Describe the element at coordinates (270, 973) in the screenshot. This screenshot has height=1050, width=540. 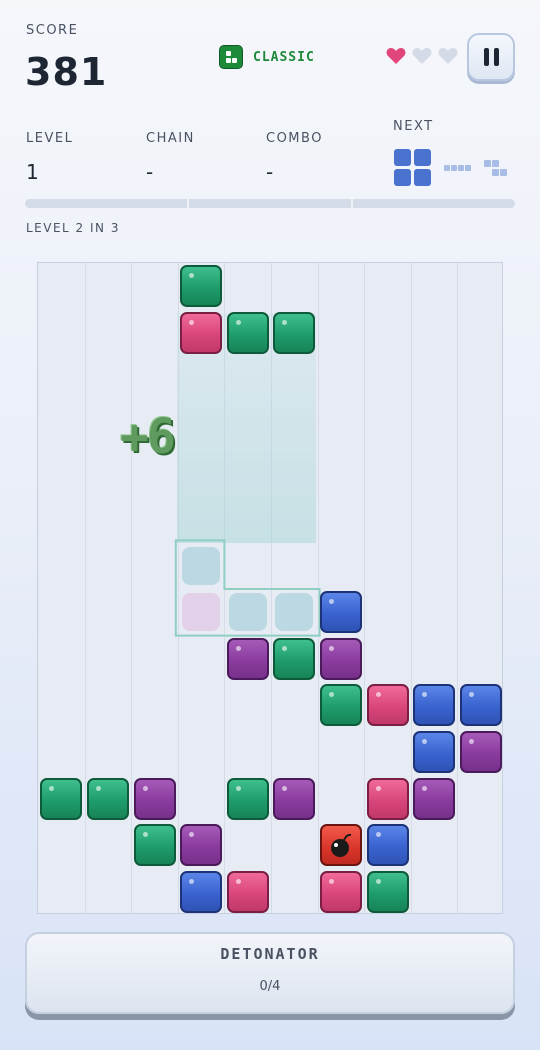
I see `detonator-button: DETONATOR 0/4` at that location.